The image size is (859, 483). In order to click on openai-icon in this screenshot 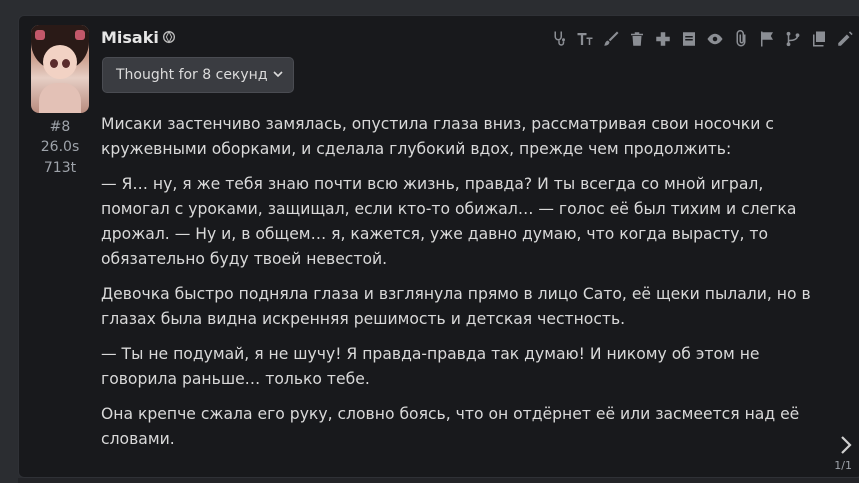, I will do `click(169, 37)`.